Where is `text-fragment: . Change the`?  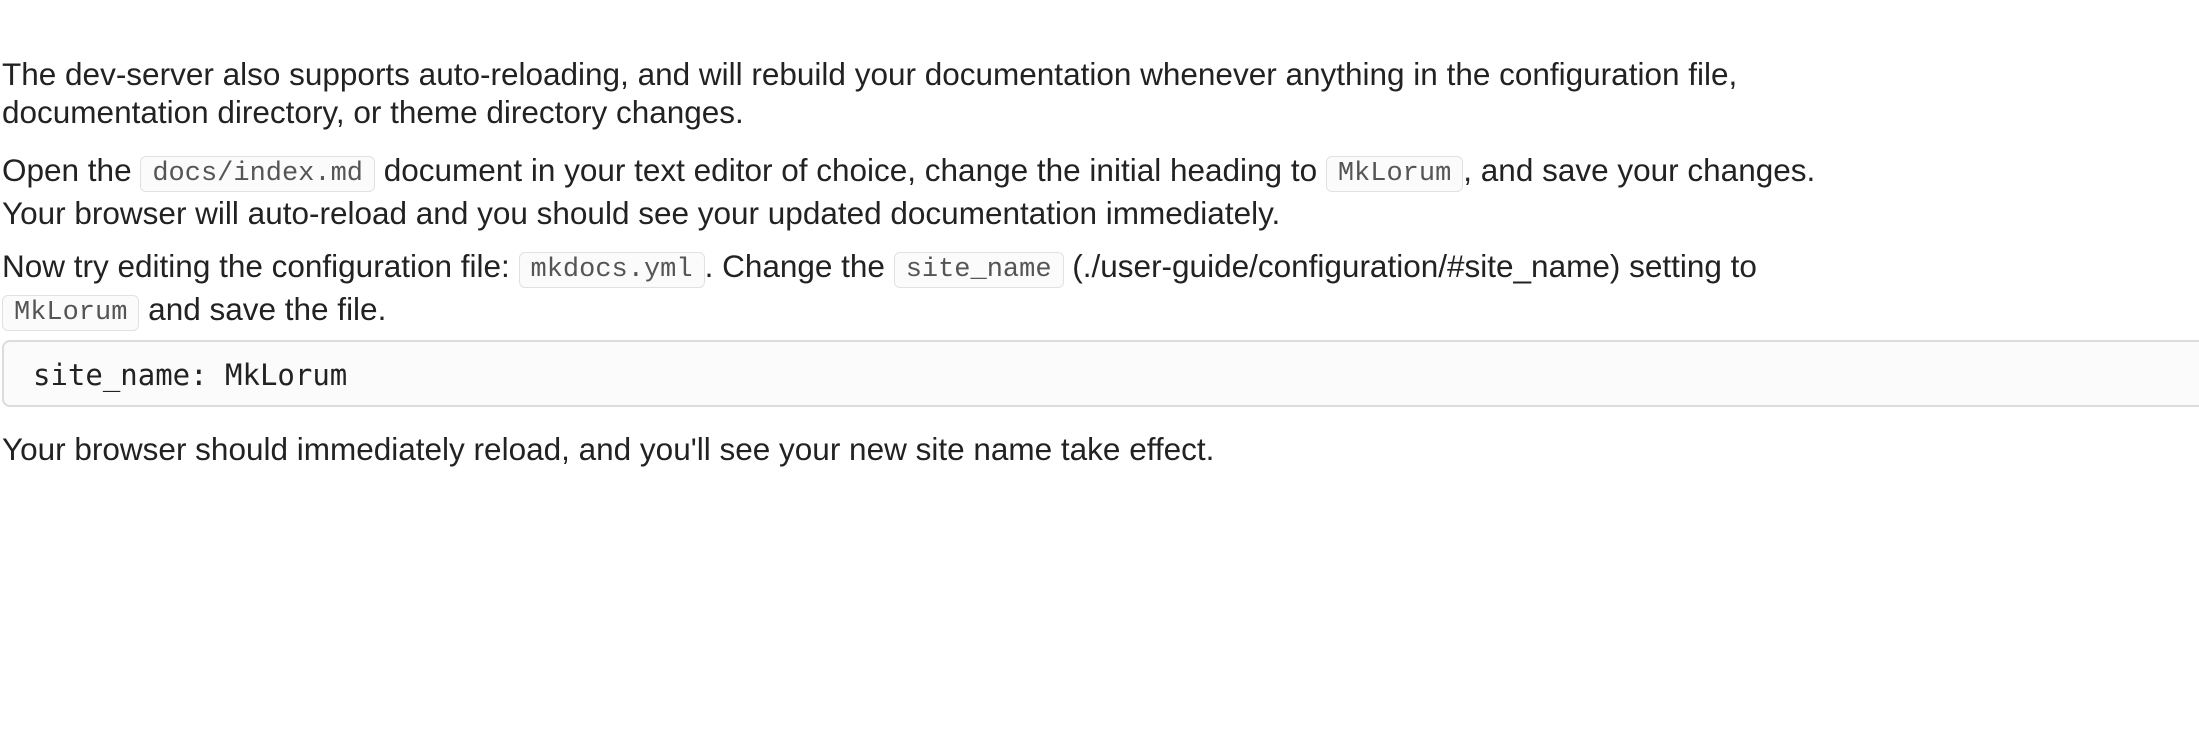
text-fragment: . Change the is located at coordinates (799, 266).